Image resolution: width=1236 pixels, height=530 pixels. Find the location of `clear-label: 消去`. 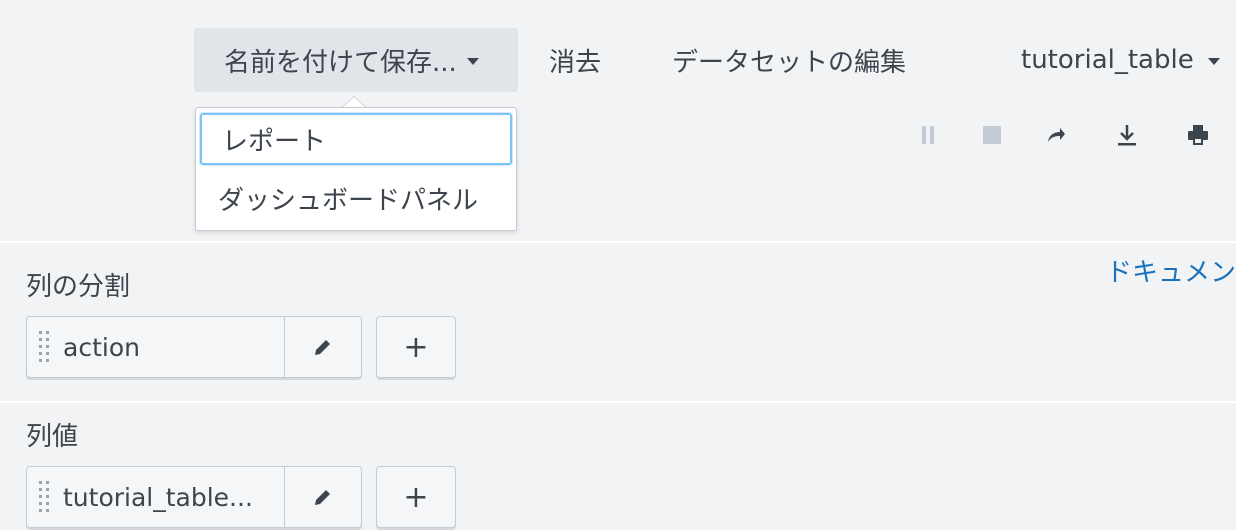

clear-label: 消去 is located at coordinates (575, 62).